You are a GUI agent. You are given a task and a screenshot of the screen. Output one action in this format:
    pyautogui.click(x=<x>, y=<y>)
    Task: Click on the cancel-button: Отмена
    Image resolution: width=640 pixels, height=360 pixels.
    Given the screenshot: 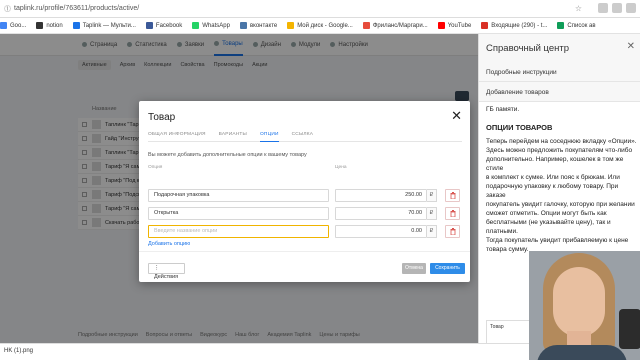 What is the action you would take?
    pyautogui.click(x=414, y=268)
    